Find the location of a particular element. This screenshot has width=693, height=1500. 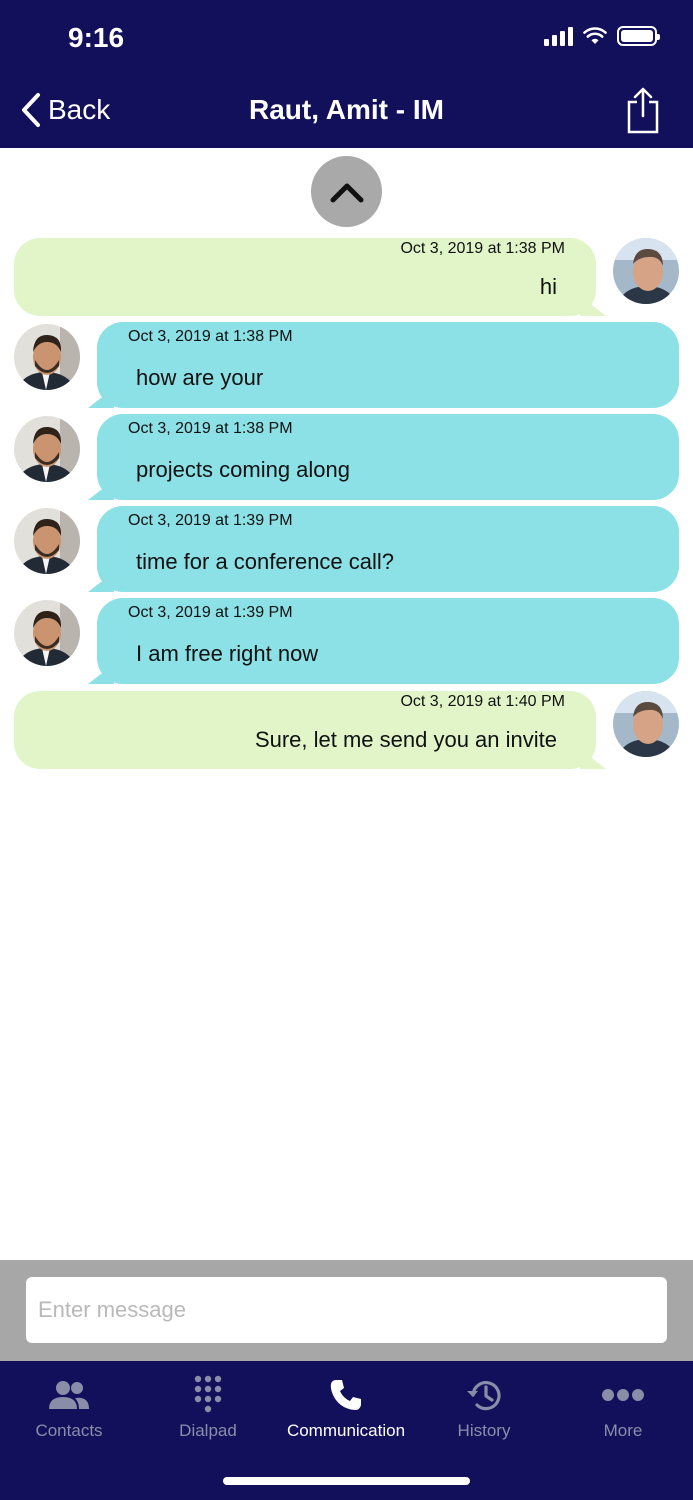

message-text: hi is located at coordinates (548, 286).